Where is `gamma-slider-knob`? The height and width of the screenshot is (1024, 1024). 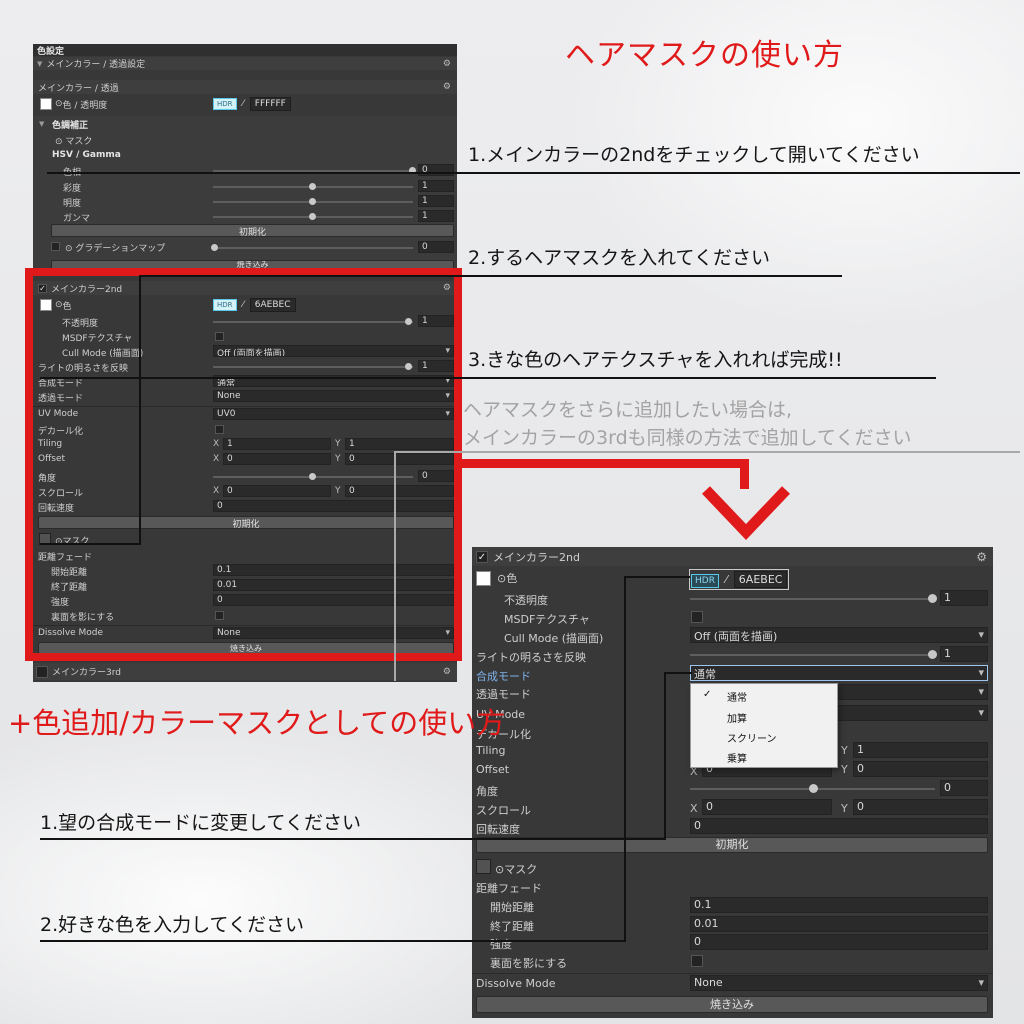
gamma-slider-knob is located at coordinates (312, 216).